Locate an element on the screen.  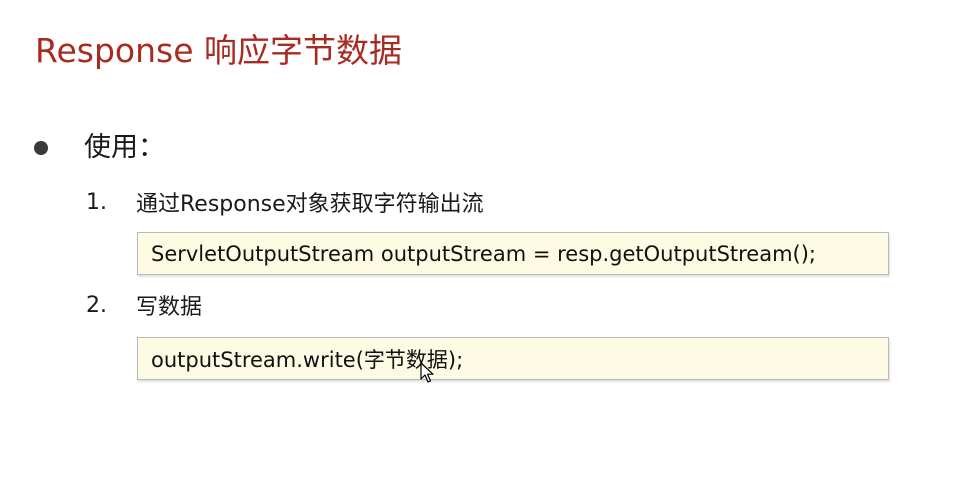
step-1: 1. 通过Response对象获取字符输出流 is located at coordinates (285, 202).